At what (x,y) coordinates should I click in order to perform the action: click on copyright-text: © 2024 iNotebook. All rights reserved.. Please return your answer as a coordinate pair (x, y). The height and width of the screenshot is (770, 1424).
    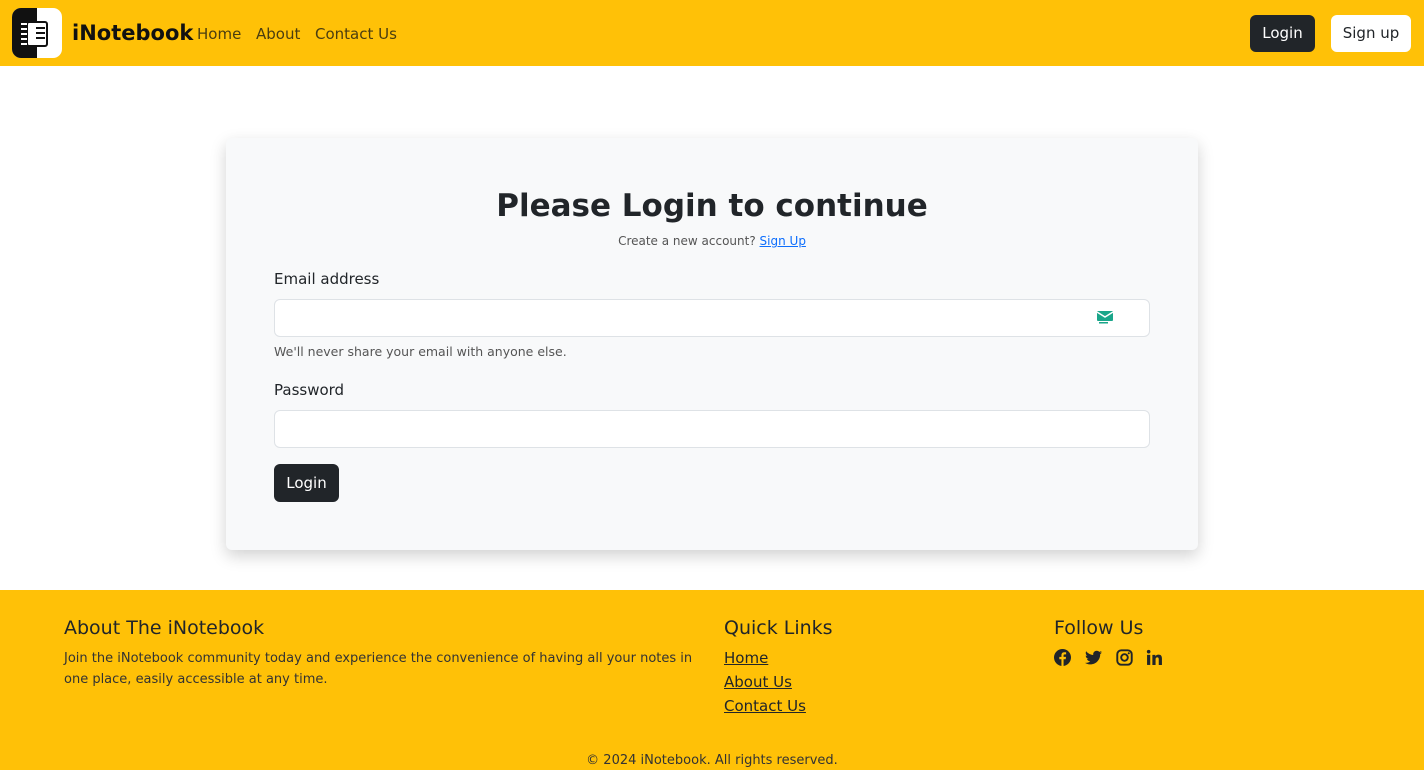
    Looking at the image, I should click on (712, 760).